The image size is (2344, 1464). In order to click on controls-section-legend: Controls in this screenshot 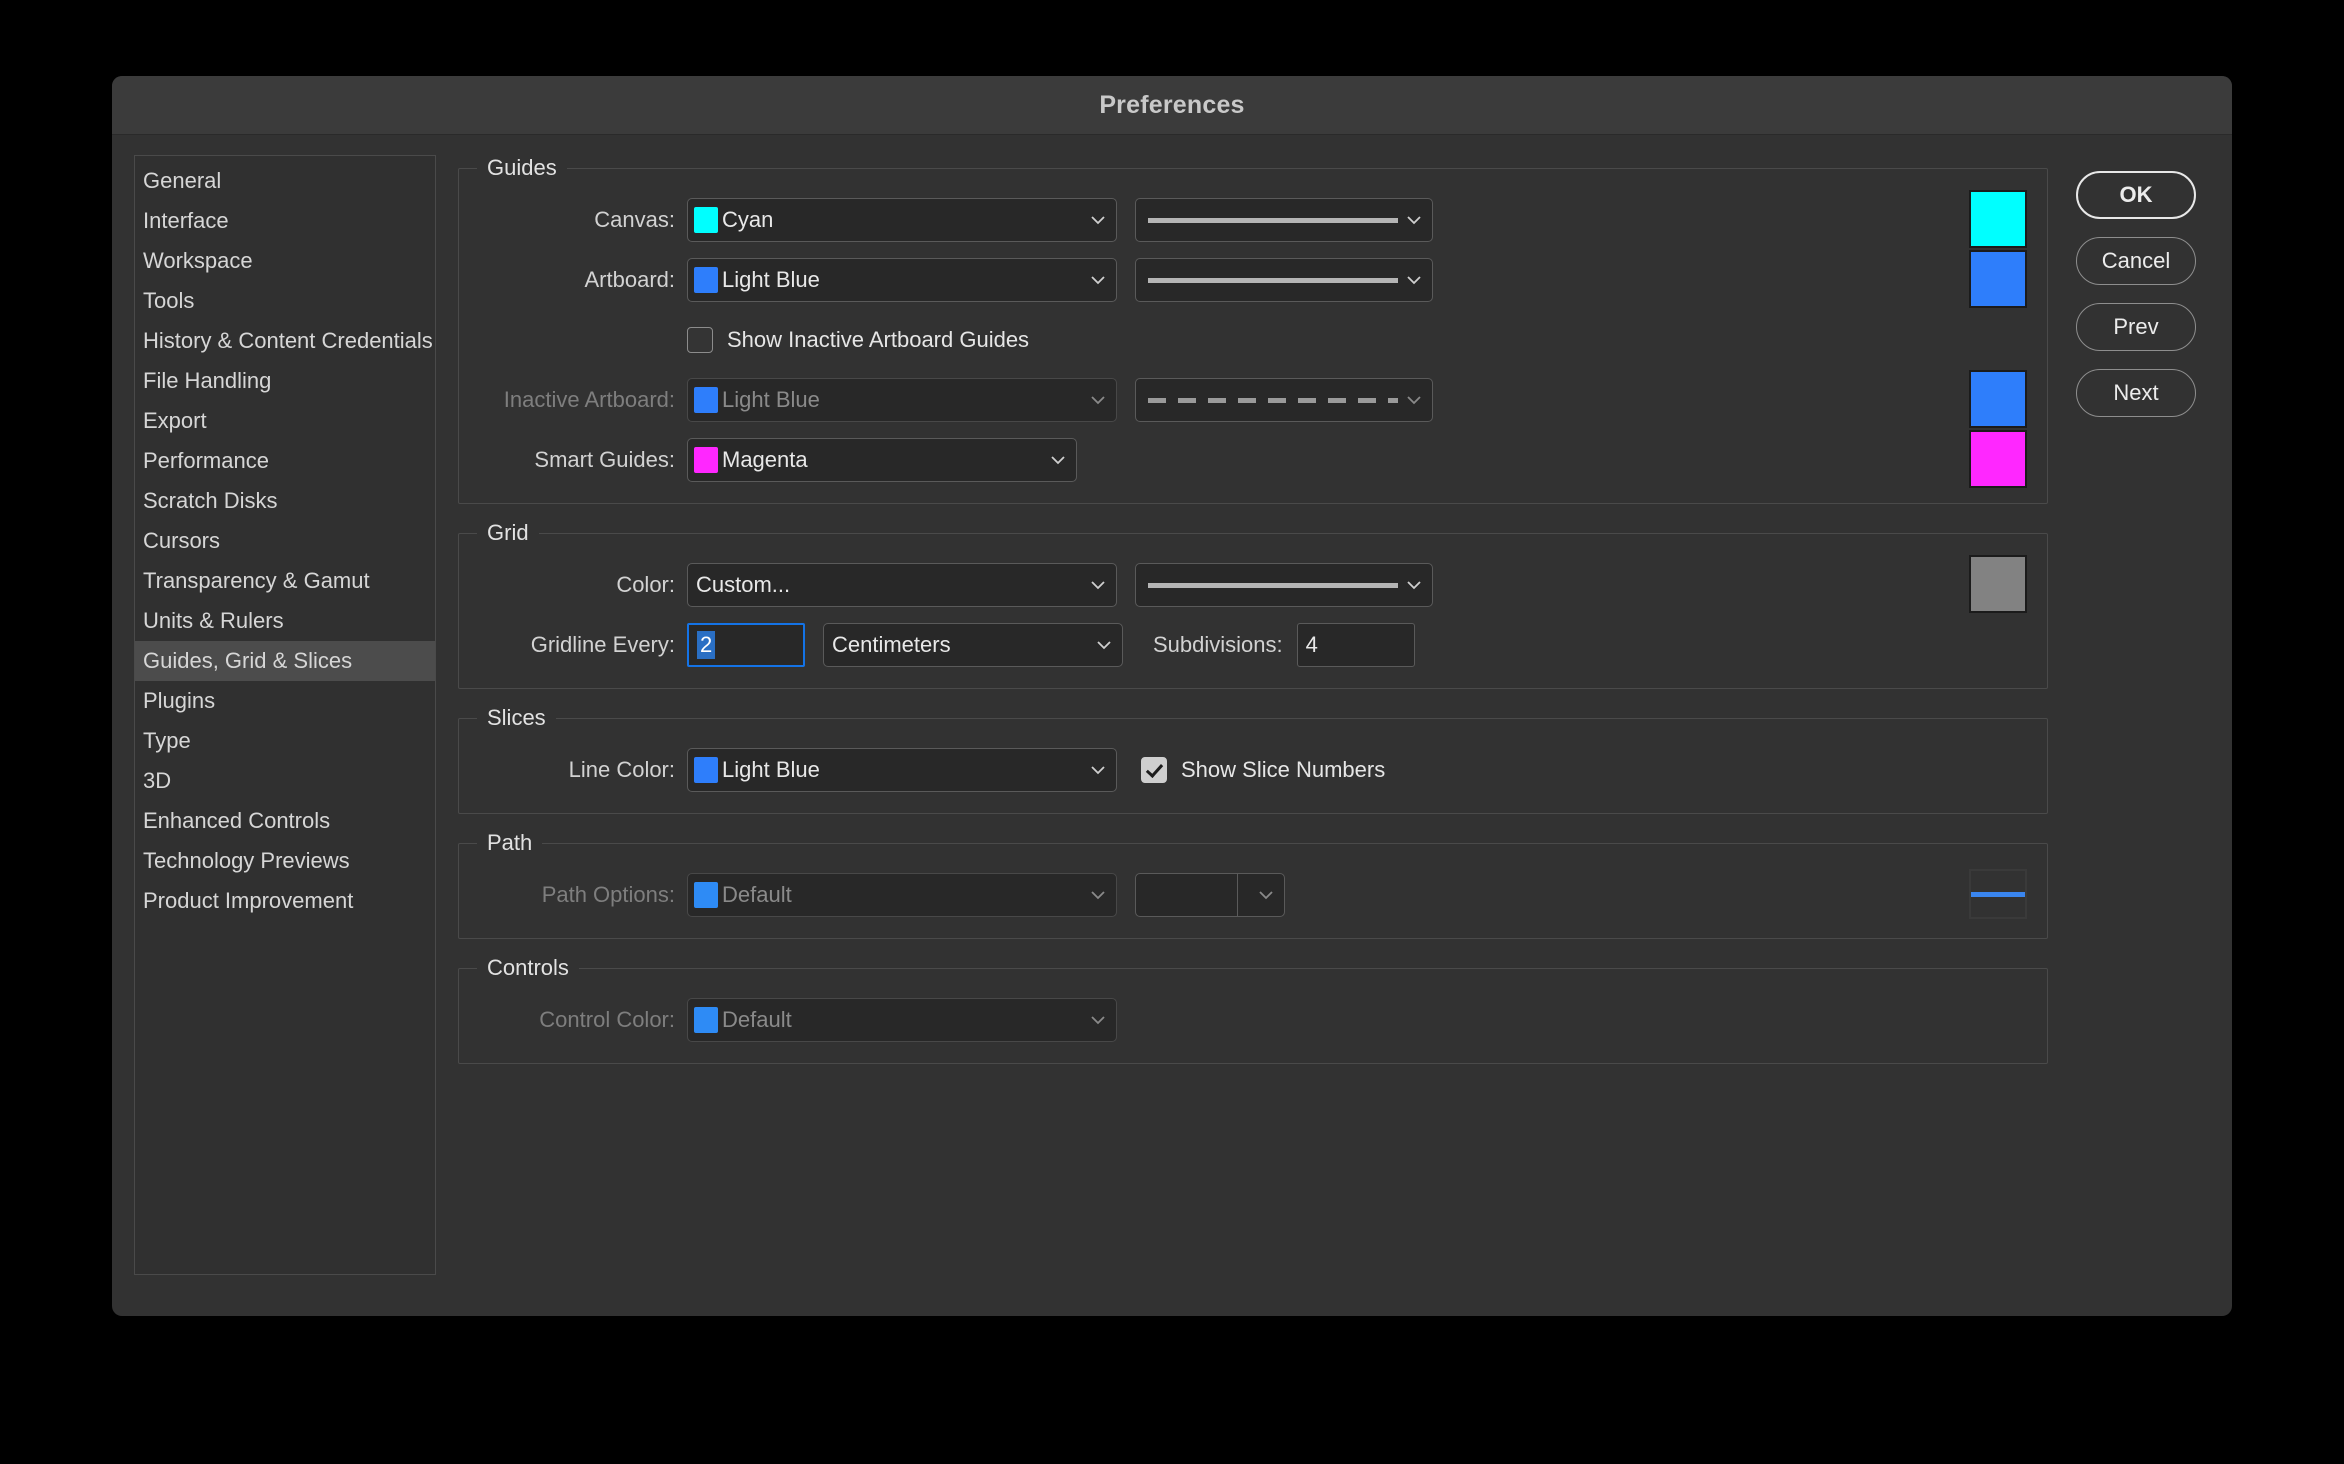, I will do `click(528, 967)`.